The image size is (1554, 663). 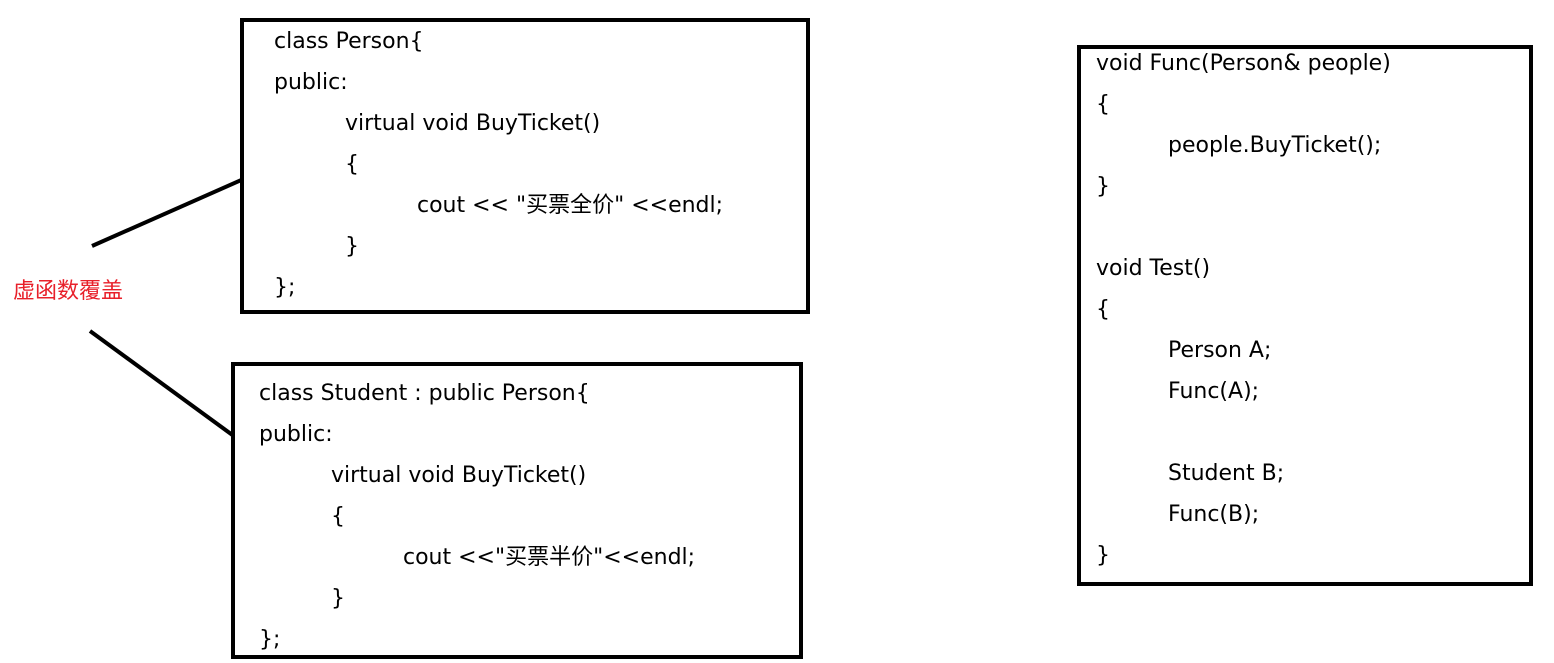 What do you see at coordinates (352, 246) in the screenshot?
I see `person-close-brace: }` at bounding box center [352, 246].